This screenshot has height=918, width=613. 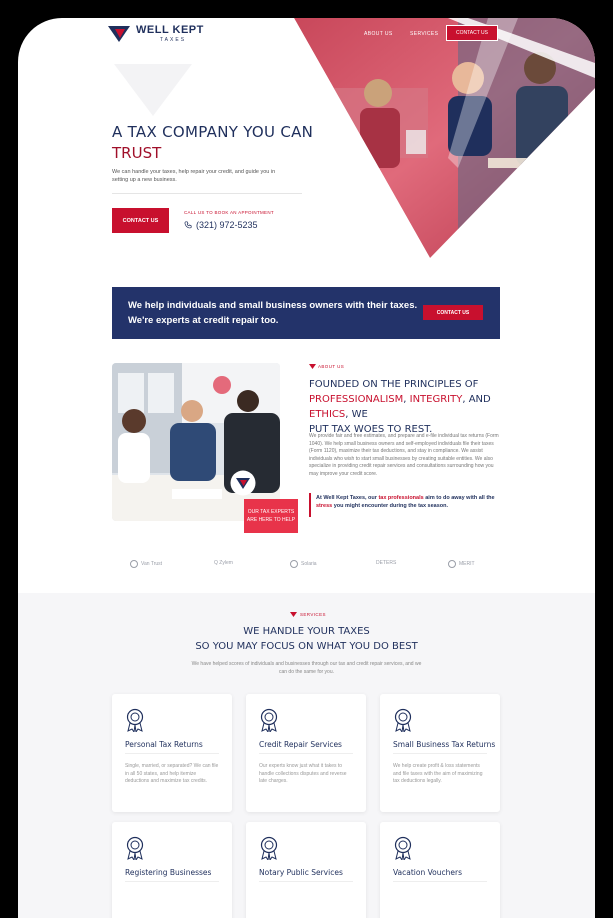 I want to click on heading-sep3: , WE, so click(x=356, y=414).